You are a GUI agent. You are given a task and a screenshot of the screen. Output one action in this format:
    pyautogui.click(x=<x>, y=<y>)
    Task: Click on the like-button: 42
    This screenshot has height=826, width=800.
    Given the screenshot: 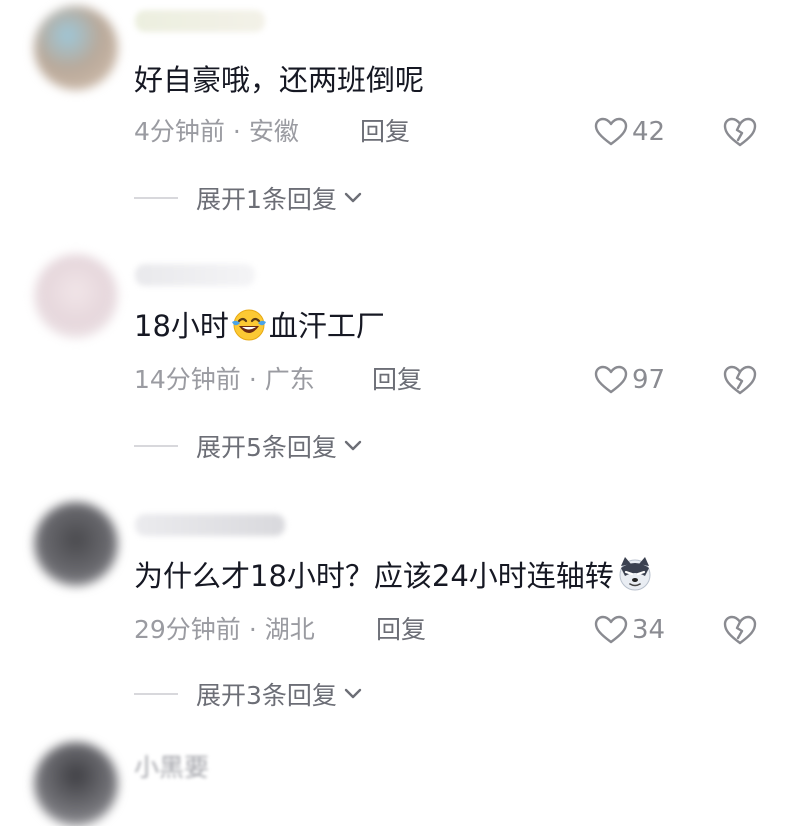 What is the action you would take?
    pyautogui.click(x=629, y=132)
    